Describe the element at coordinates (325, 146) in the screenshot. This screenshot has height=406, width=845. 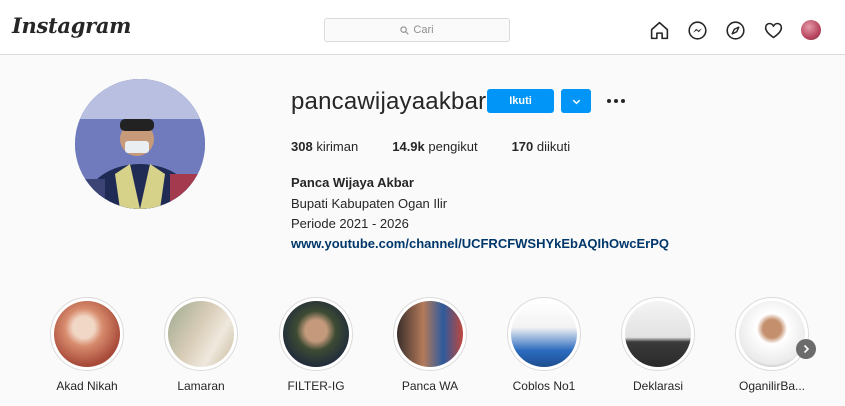
I see `posts-count: 308 kiriman` at that location.